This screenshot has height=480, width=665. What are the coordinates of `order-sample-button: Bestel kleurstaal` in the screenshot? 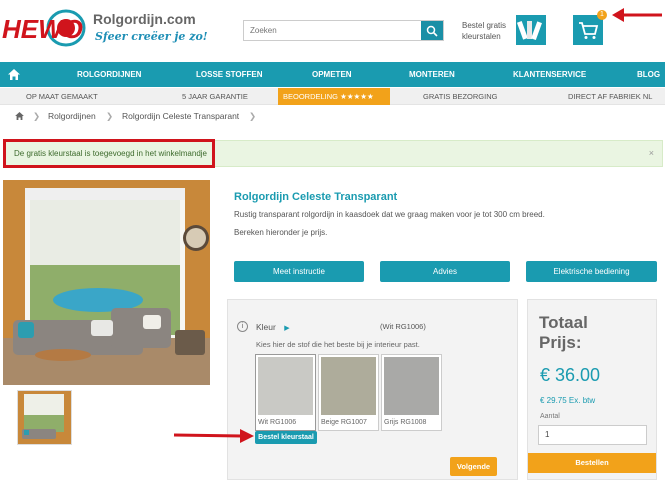 It's located at (286, 437).